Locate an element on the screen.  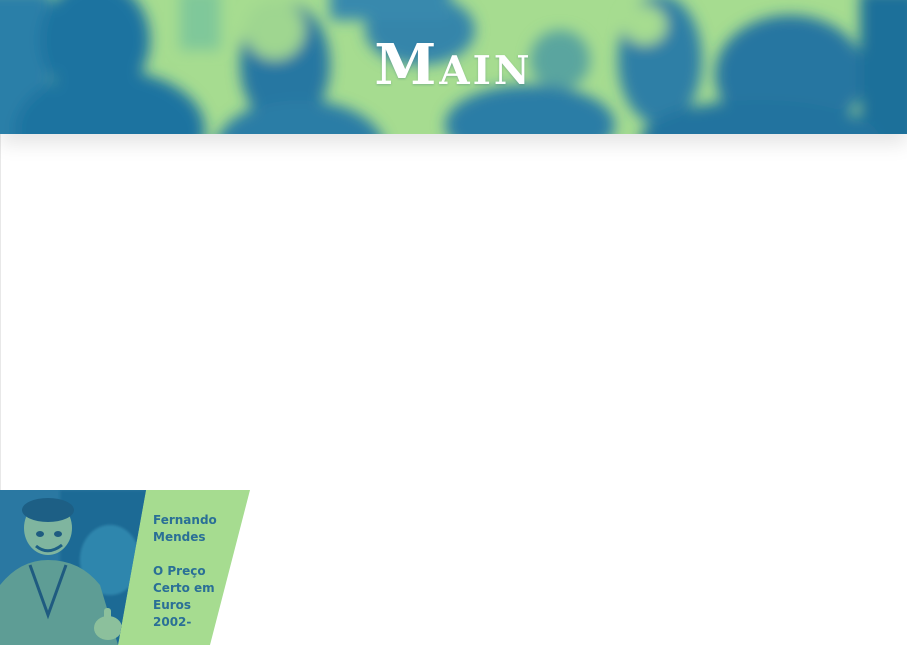
page-title: Main is located at coordinates (453, 65).